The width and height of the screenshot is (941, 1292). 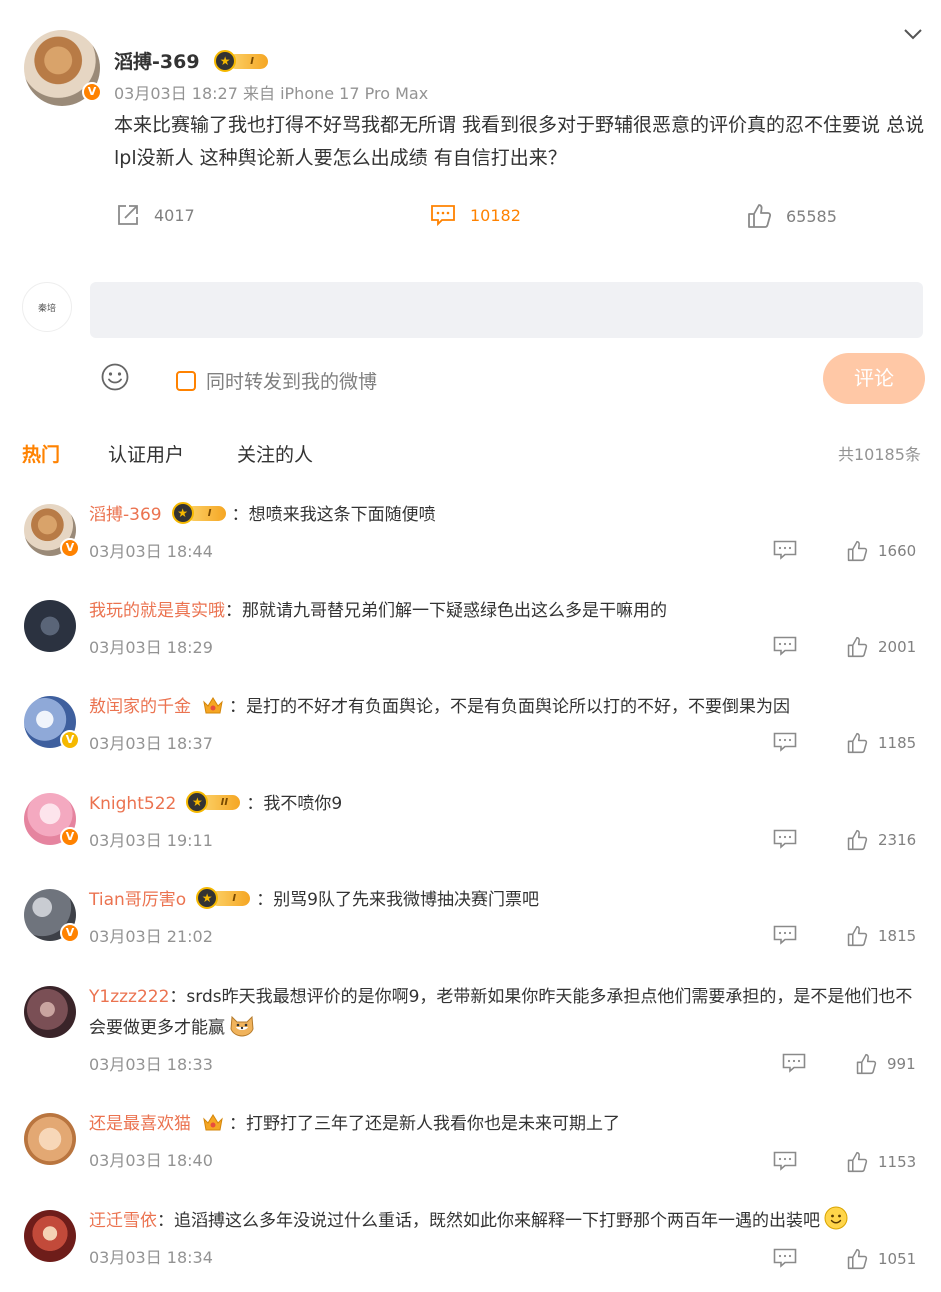 What do you see at coordinates (129, 997) in the screenshot?
I see `commenter-name: Y1zzz222` at bounding box center [129, 997].